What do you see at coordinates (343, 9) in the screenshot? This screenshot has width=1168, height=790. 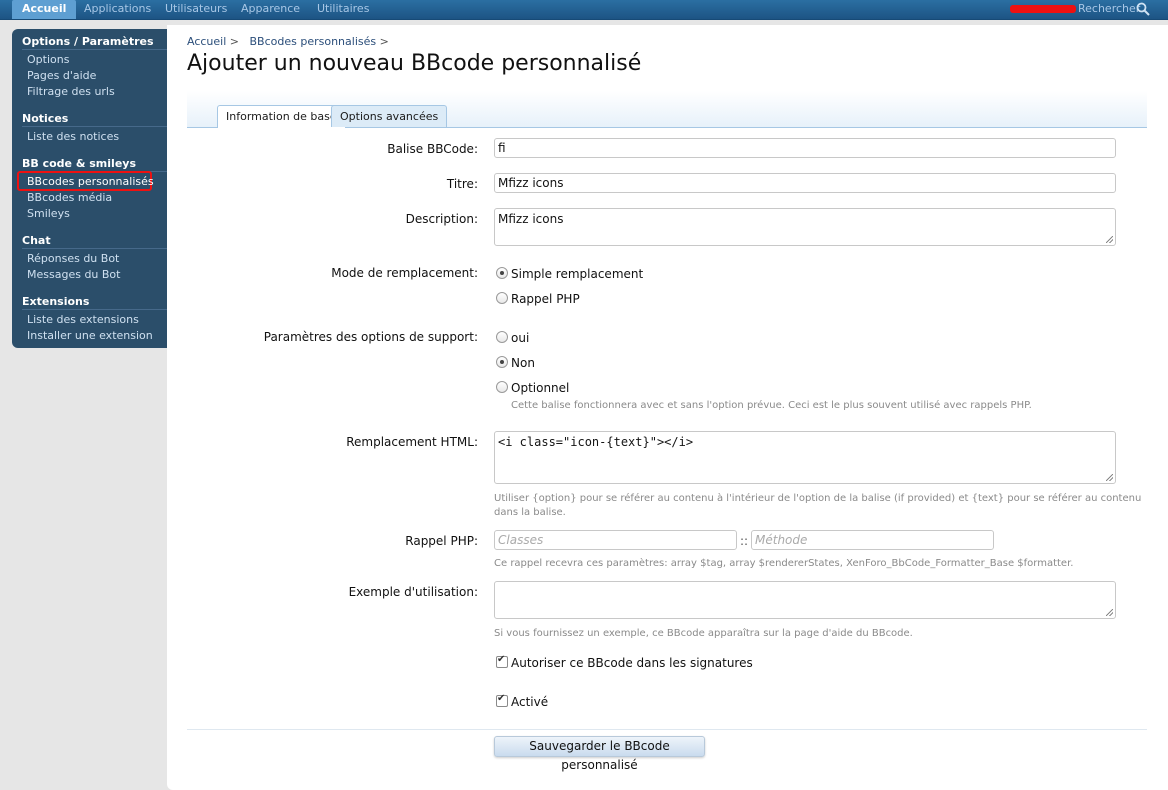 I see `tab-utilitaires: Utilitaires` at bounding box center [343, 9].